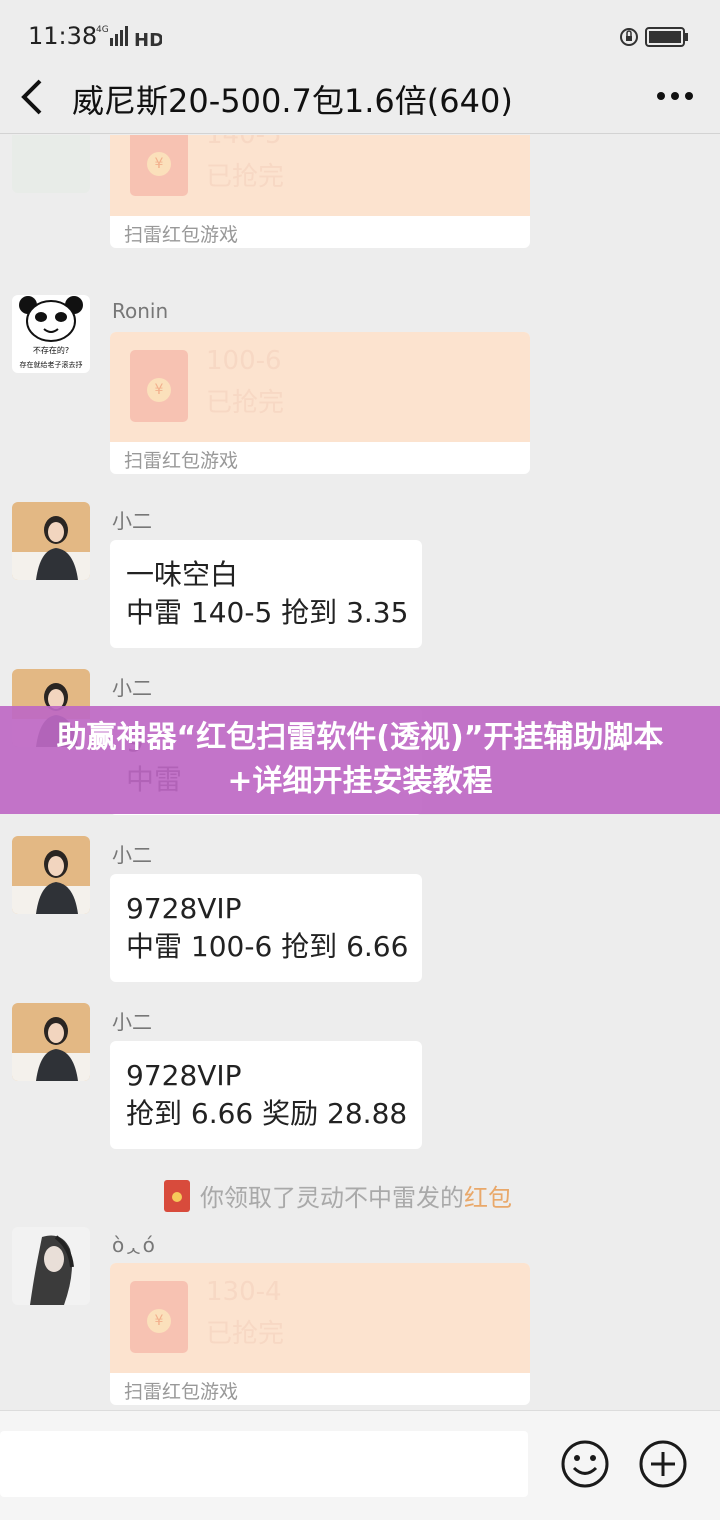 This screenshot has width=720, height=1520. Describe the element at coordinates (320, 191) in the screenshot. I see `red-packet-card: ¥ 140-5 已抢完 扫雷红包游戏` at that location.